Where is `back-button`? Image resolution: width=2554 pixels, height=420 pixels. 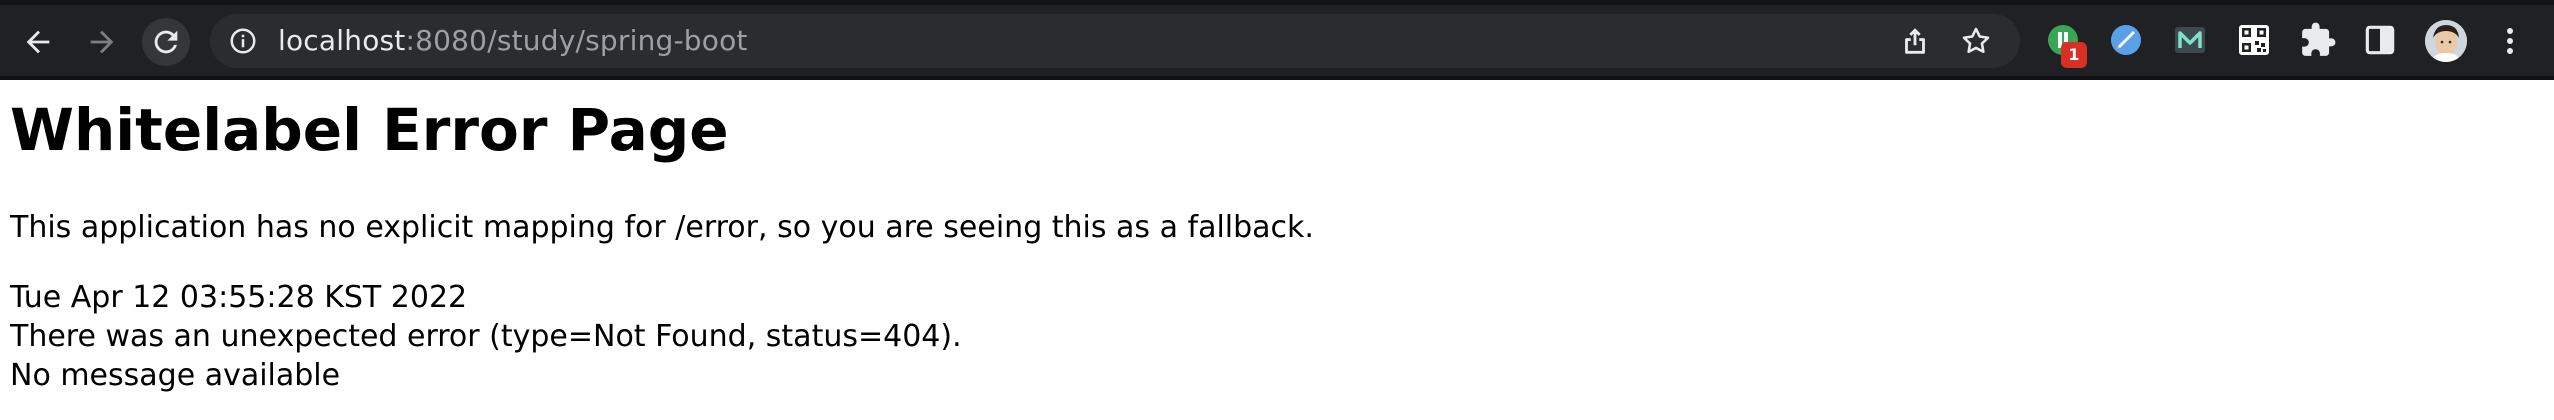
back-button is located at coordinates (38, 42).